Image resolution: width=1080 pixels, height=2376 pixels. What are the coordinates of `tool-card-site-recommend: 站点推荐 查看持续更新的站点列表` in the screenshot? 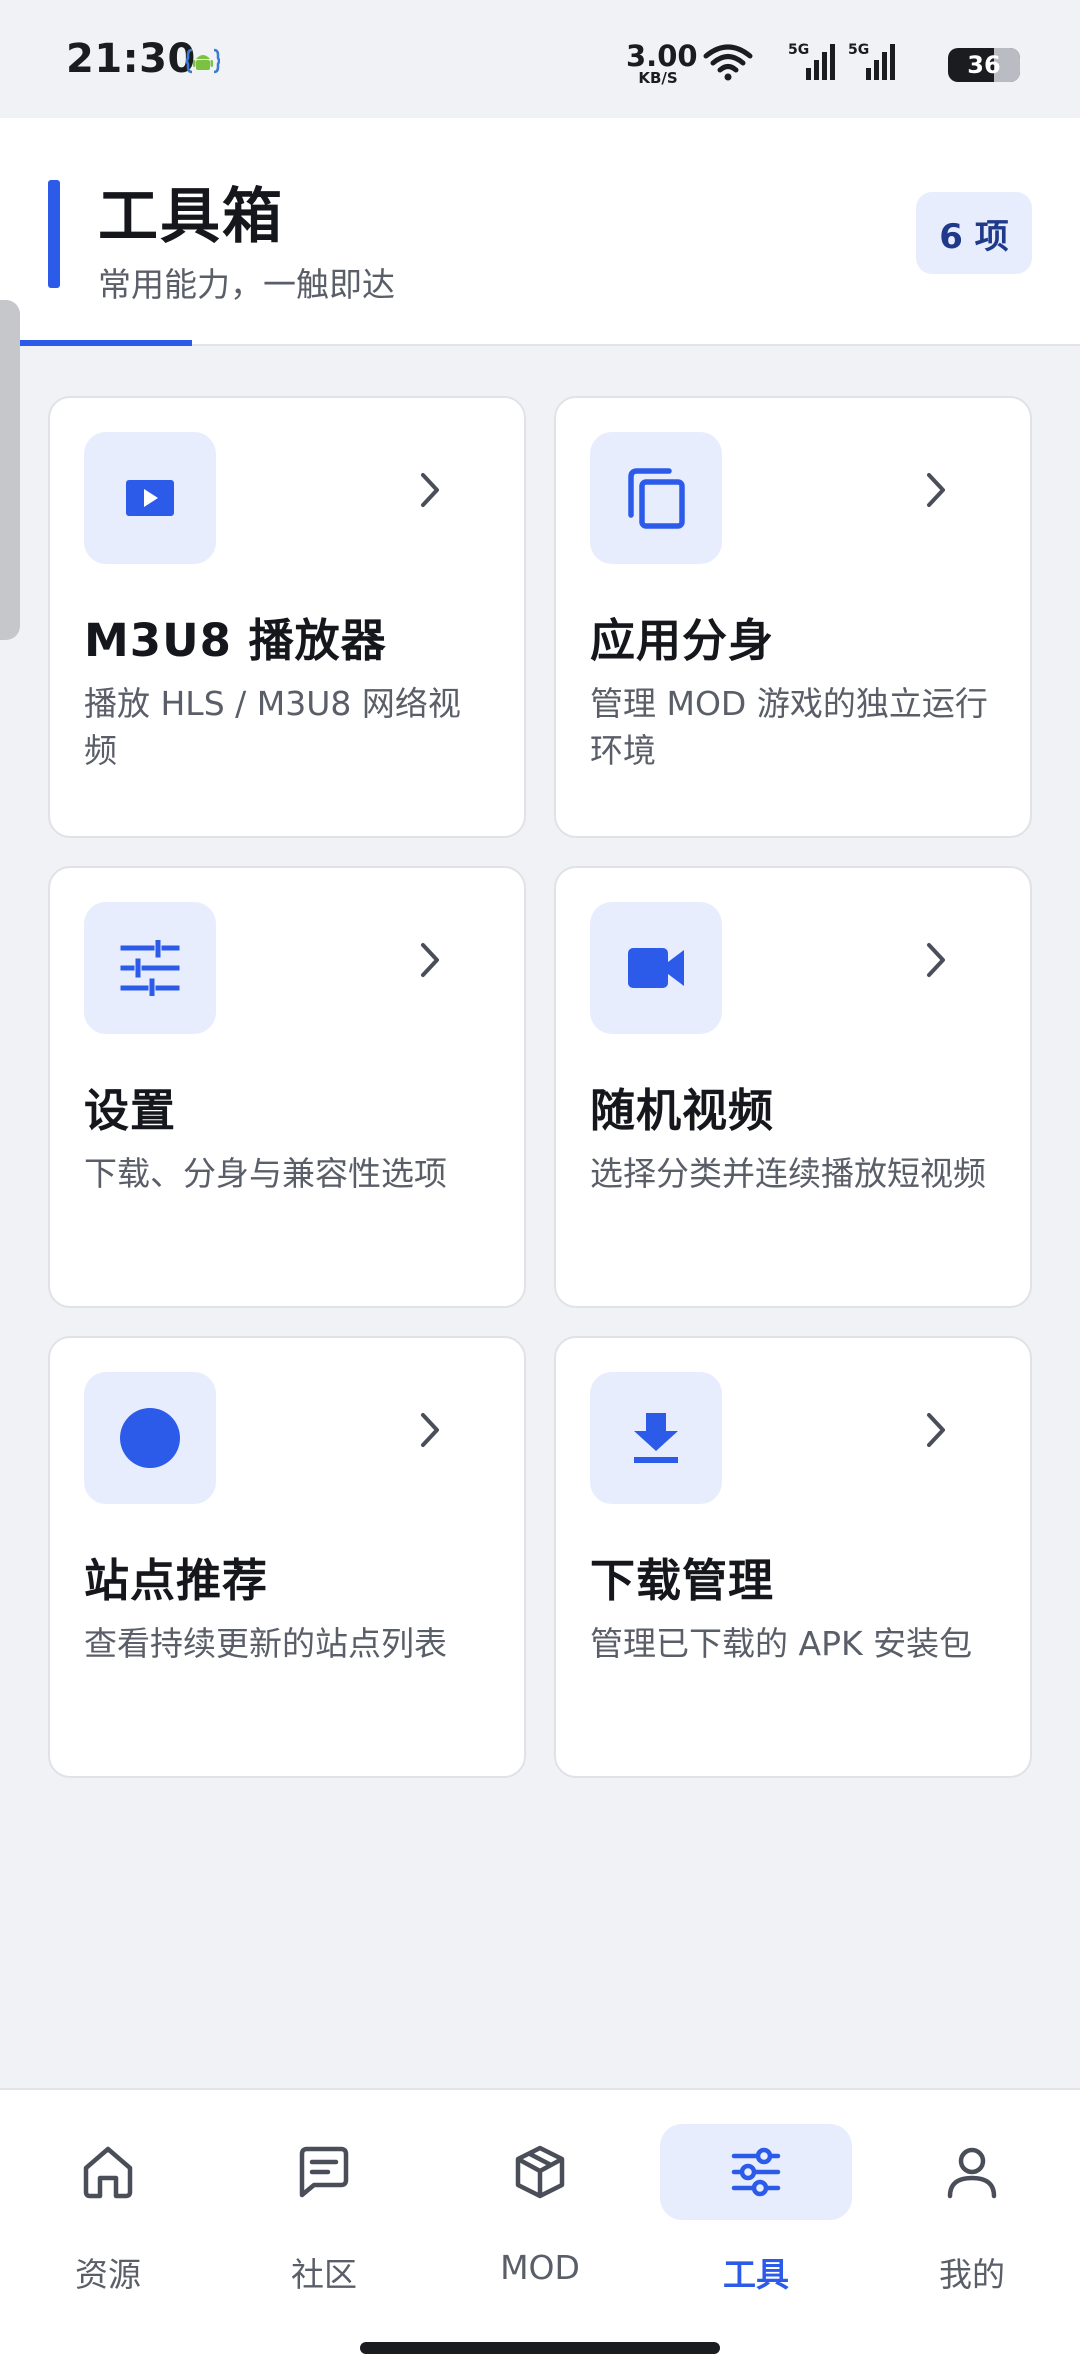 It's located at (287, 1557).